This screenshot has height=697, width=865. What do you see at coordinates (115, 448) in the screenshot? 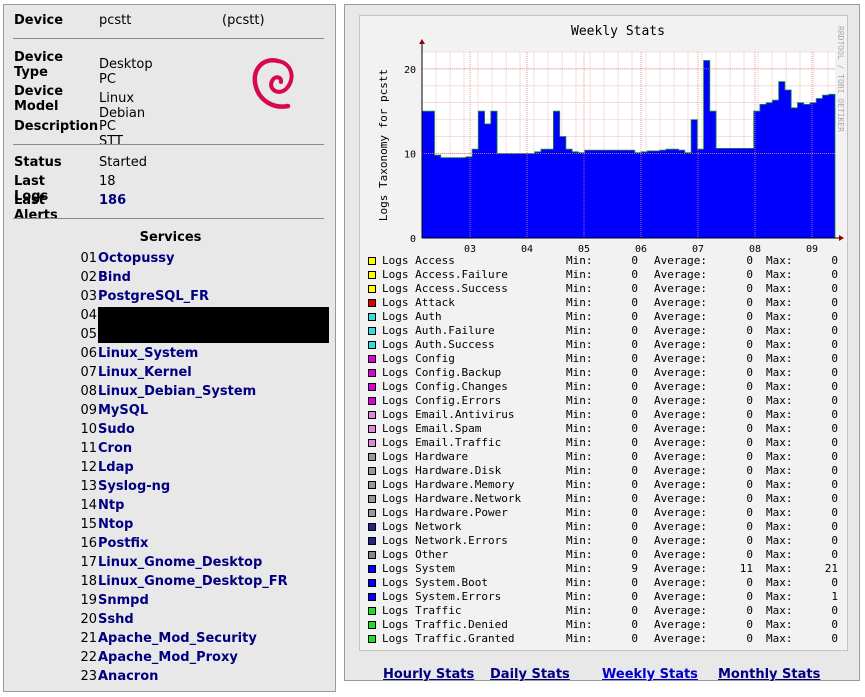
I see `service-link: Cron` at bounding box center [115, 448].